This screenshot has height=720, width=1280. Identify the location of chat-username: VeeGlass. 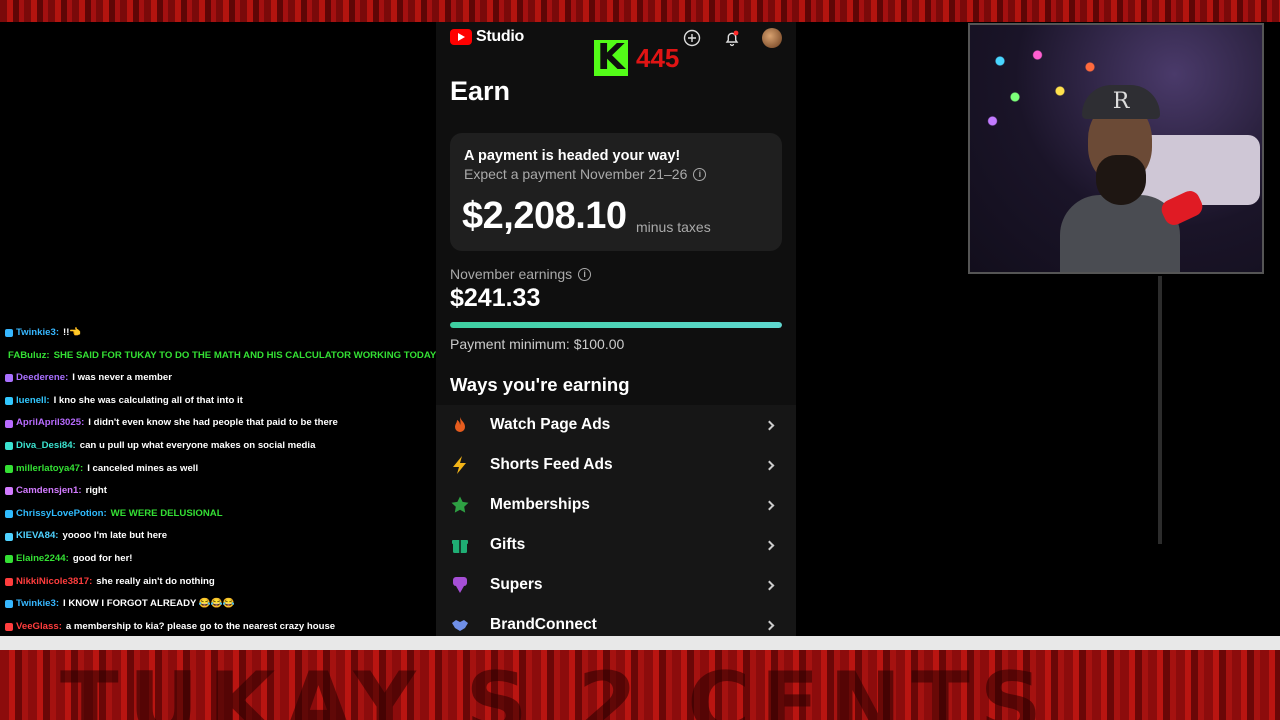
(37, 627).